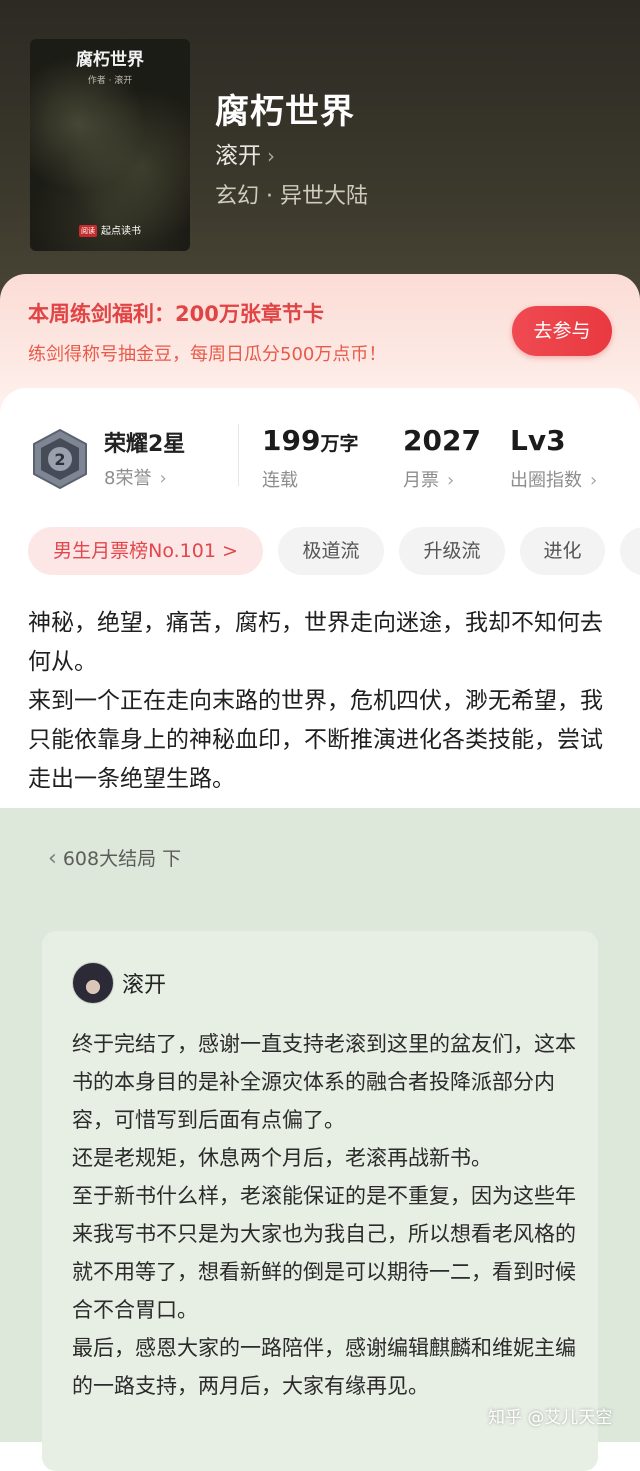 Image resolution: width=640 pixels, height=1471 pixels. I want to click on stats-divider, so click(238, 455).